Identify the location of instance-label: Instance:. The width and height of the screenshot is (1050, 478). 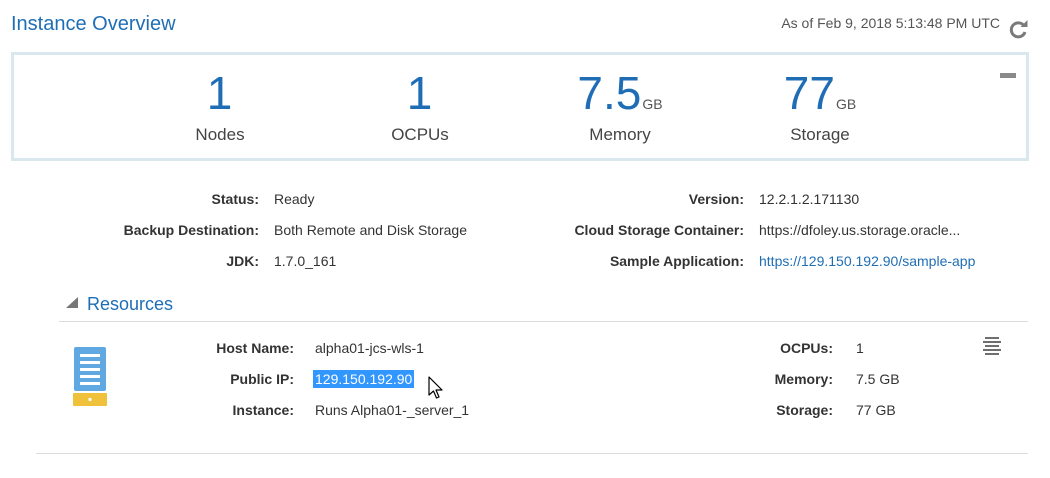
(263, 410).